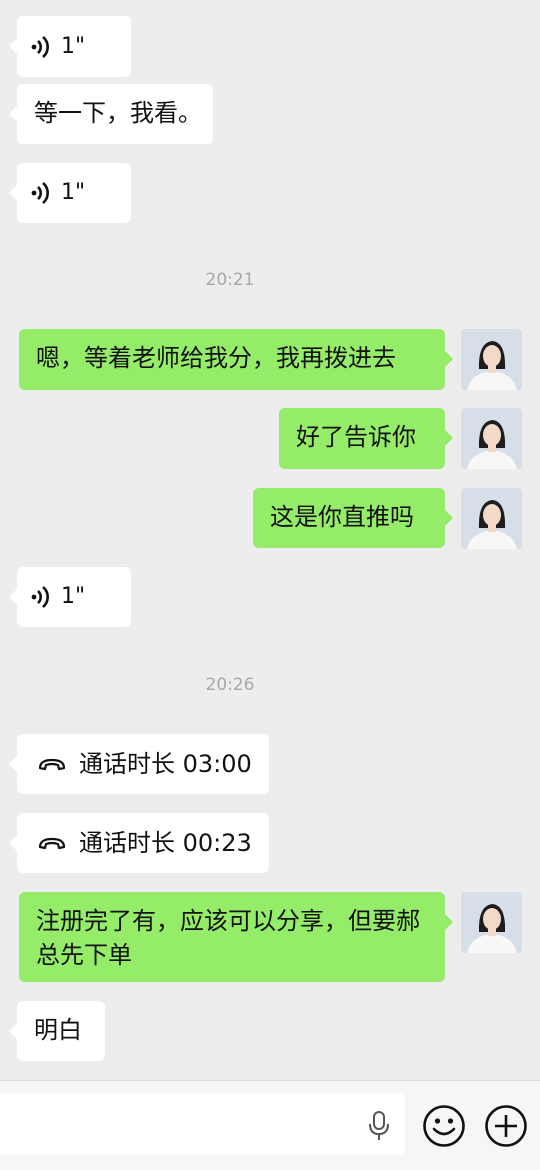  I want to click on call-duration: 通话时长 03:00, so click(165, 764).